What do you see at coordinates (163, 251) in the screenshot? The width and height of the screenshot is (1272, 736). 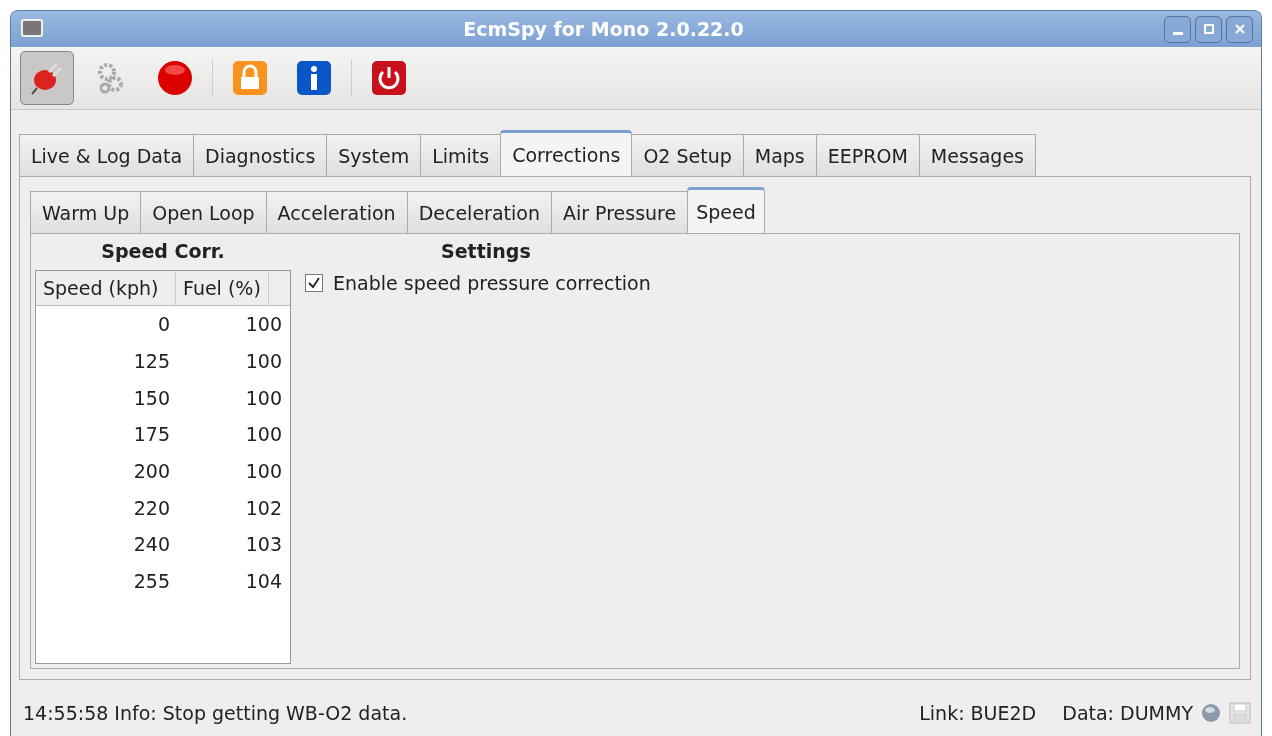 I see `table-title: Speed Corr.` at bounding box center [163, 251].